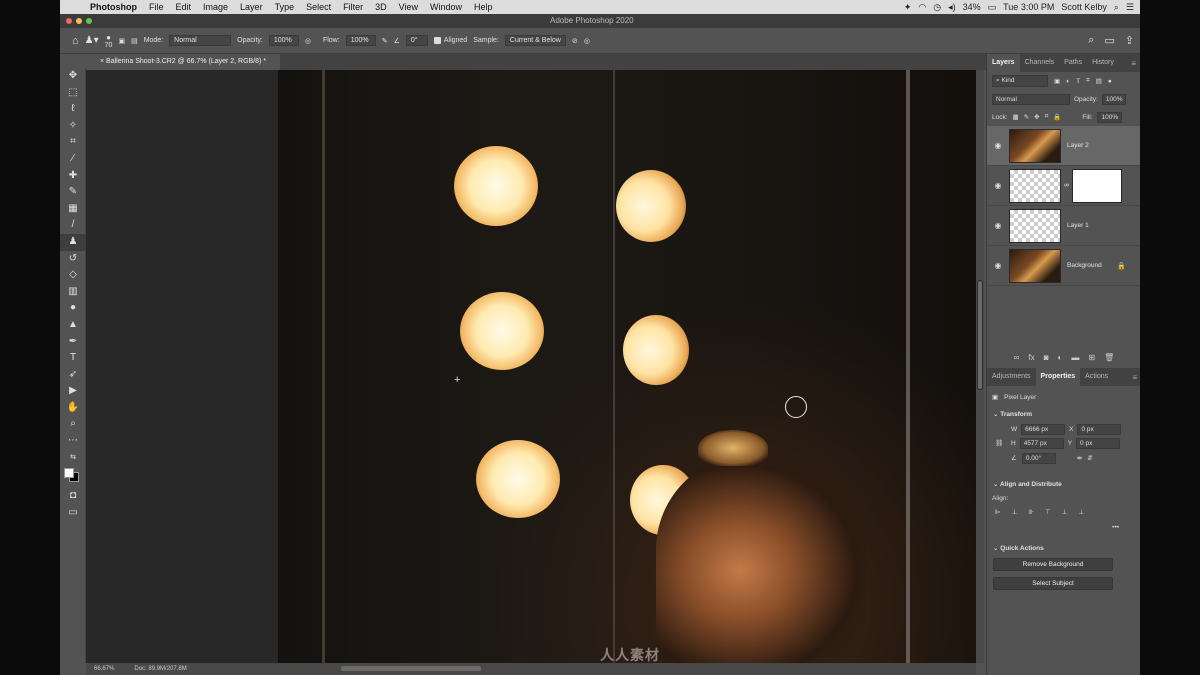 This screenshot has height=675, width=1200. I want to click on aligned-checkbox: Aligned, so click(450, 40).